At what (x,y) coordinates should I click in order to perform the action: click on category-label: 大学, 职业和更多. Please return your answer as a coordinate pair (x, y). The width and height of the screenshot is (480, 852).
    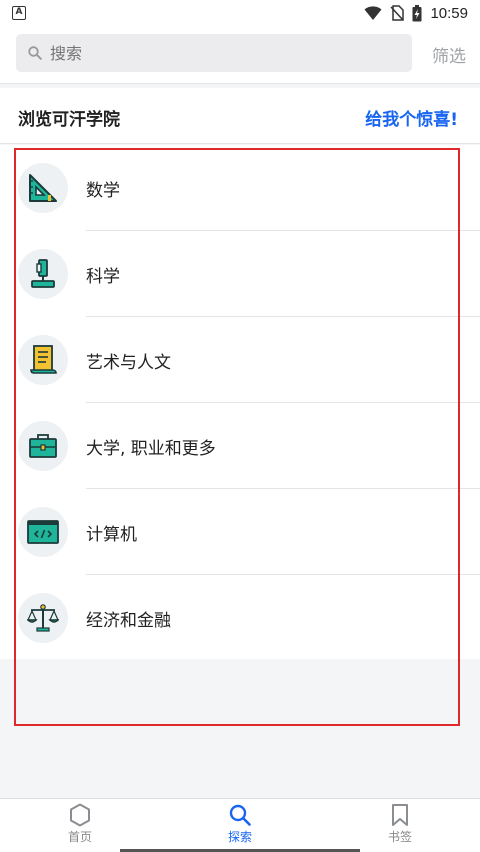
    Looking at the image, I should click on (151, 449).